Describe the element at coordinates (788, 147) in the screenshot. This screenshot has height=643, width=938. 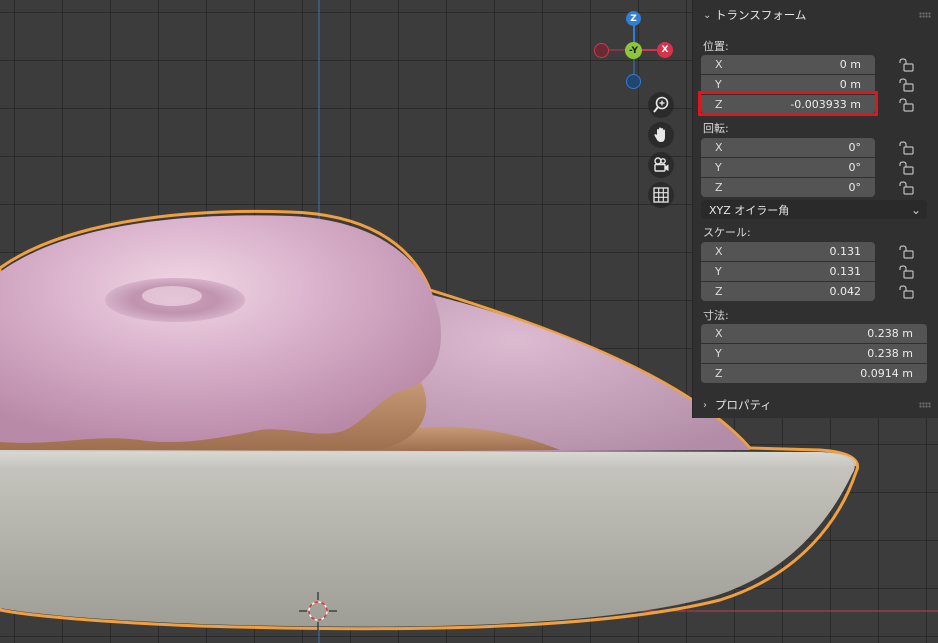
I see `rotation-x-field: X 0°` at that location.